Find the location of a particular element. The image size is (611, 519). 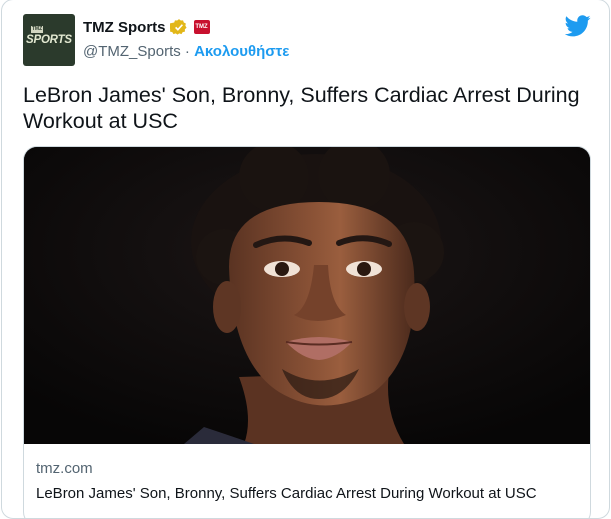

avatar: TMZ SPORTS is located at coordinates (49, 40).